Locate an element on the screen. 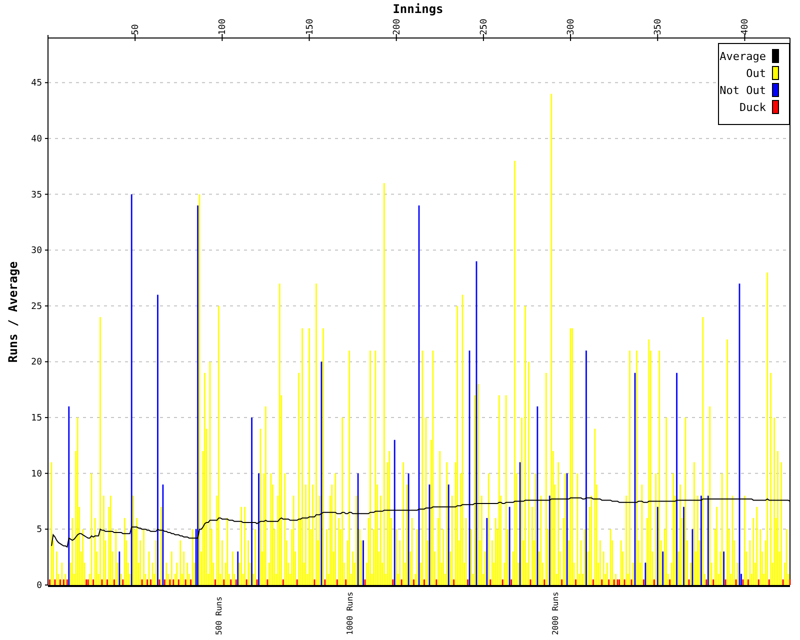  tick-label: 0 is located at coordinates (39, 586).